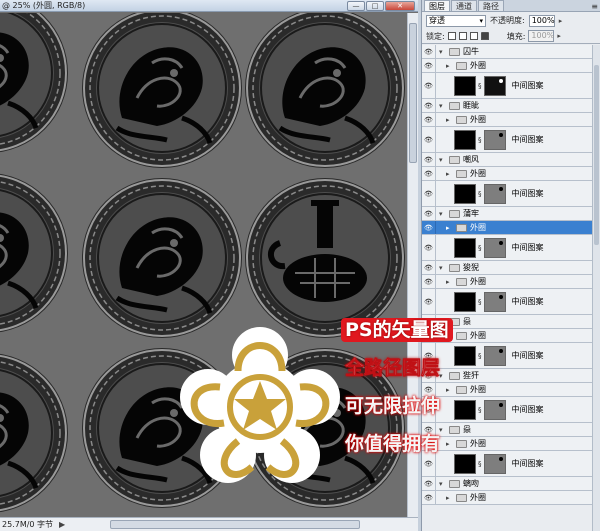  What do you see at coordinates (462, 36) in the screenshot?
I see `lock-pixels-icon` at bounding box center [462, 36].